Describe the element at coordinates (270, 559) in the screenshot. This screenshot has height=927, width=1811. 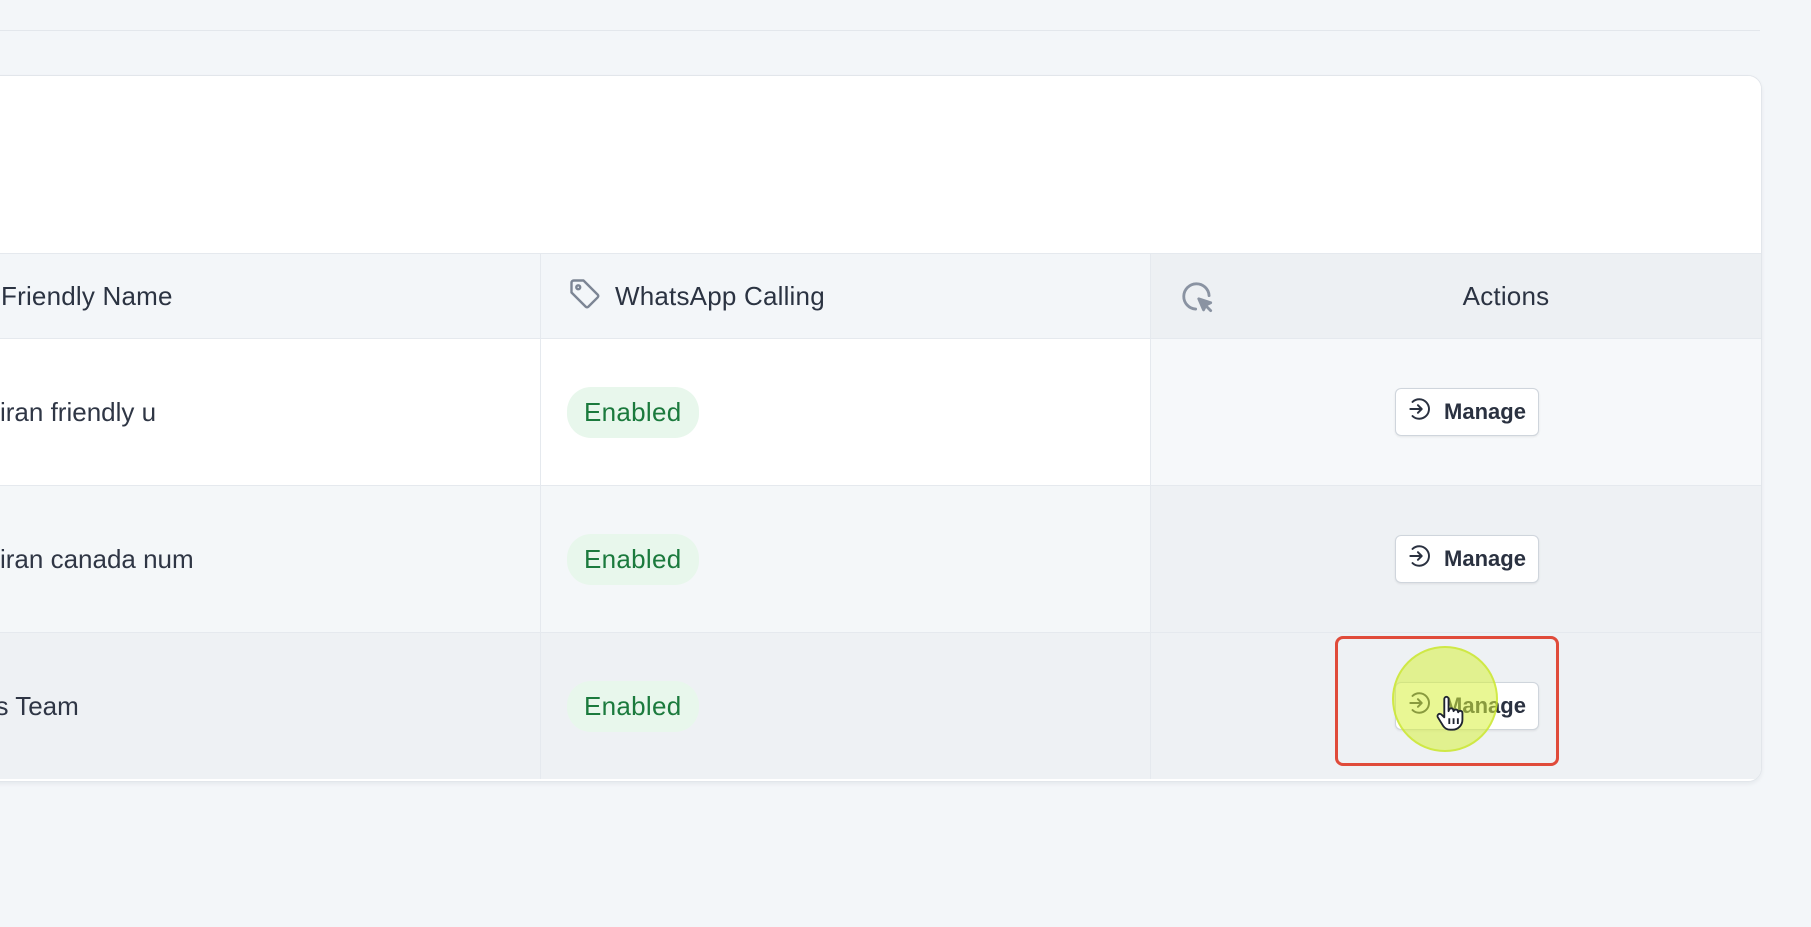
I see `friendly-name-cell: kiran canada num` at that location.